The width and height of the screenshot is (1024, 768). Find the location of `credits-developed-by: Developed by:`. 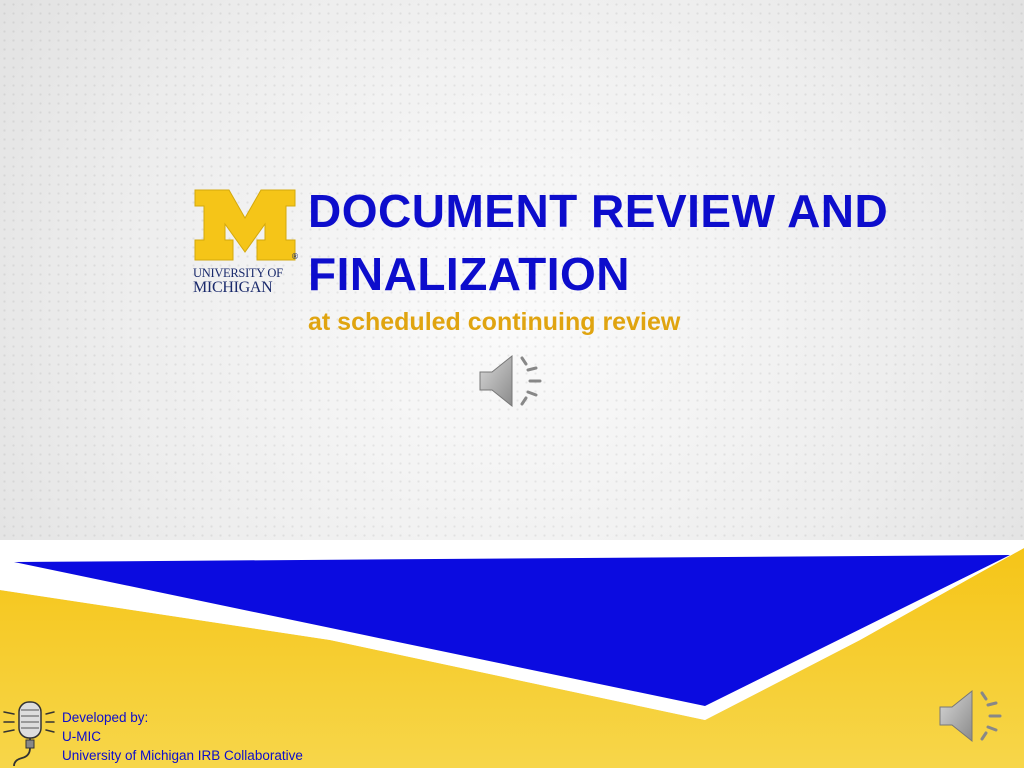

credits-developed-by: Developed by: is located at coordinates (105, 717).